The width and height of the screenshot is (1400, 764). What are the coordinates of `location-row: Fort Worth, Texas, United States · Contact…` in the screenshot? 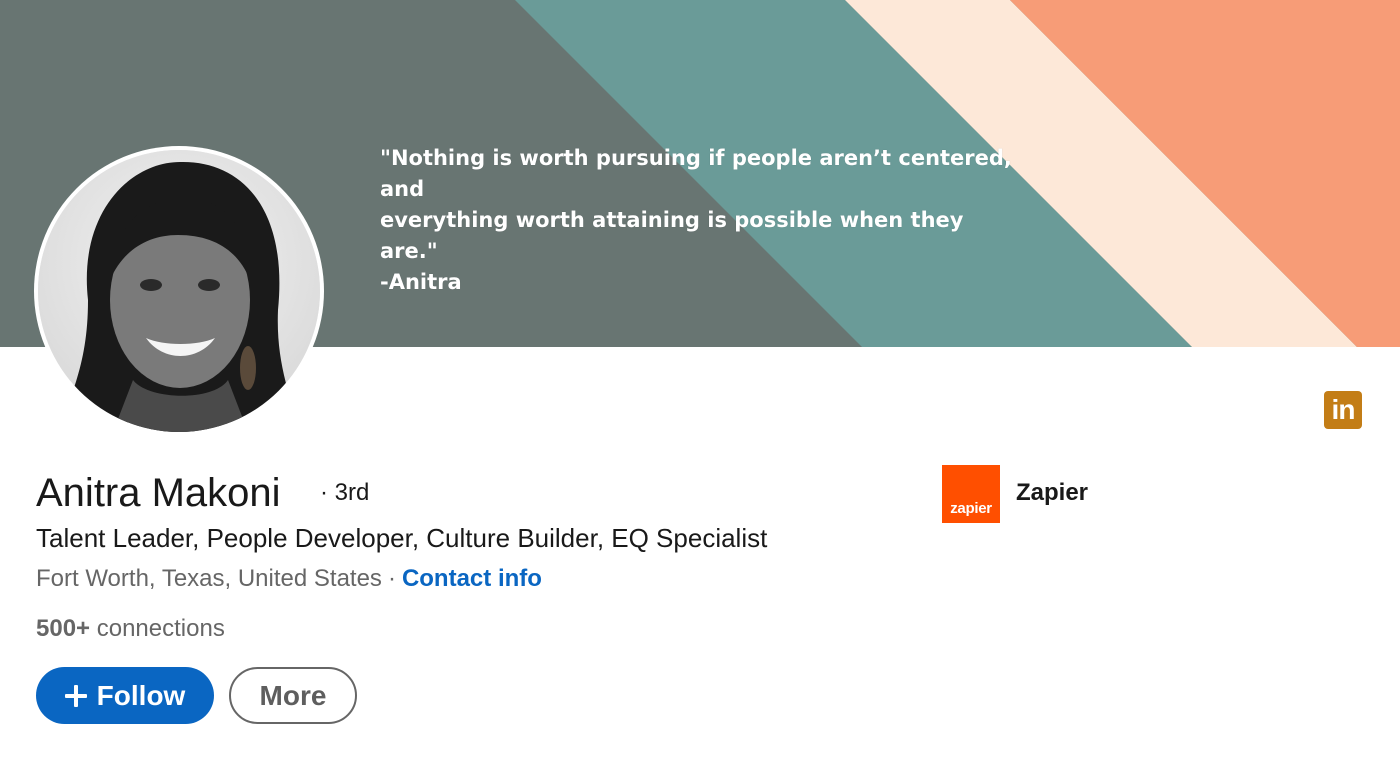 It's located at (289, 579).